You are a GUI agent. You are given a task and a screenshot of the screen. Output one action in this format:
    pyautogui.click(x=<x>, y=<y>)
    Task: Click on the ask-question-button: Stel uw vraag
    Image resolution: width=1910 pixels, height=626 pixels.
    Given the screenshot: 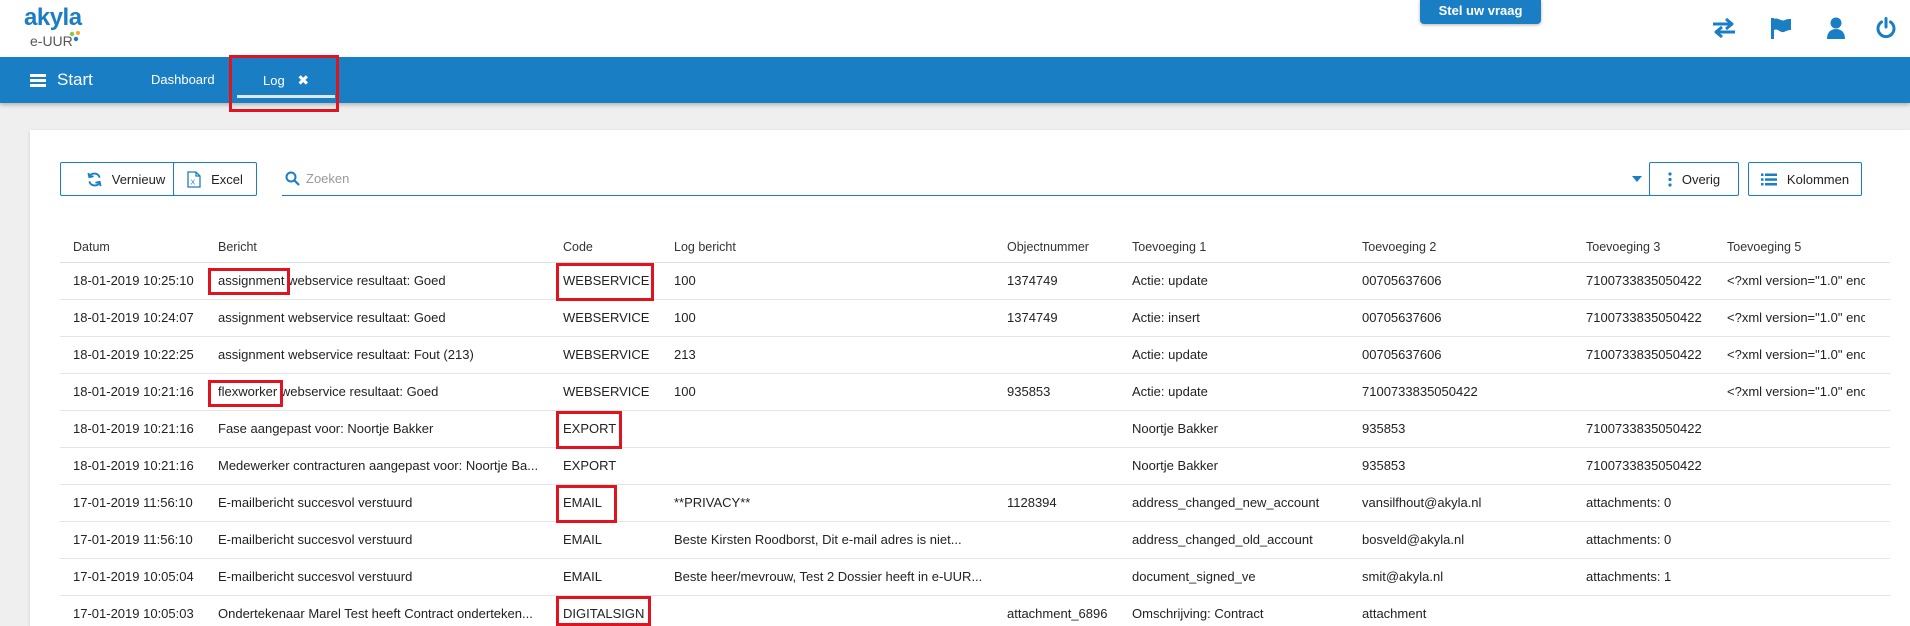 What is the action you would take?
    pyautogui.click(x=1480, y=12)
    